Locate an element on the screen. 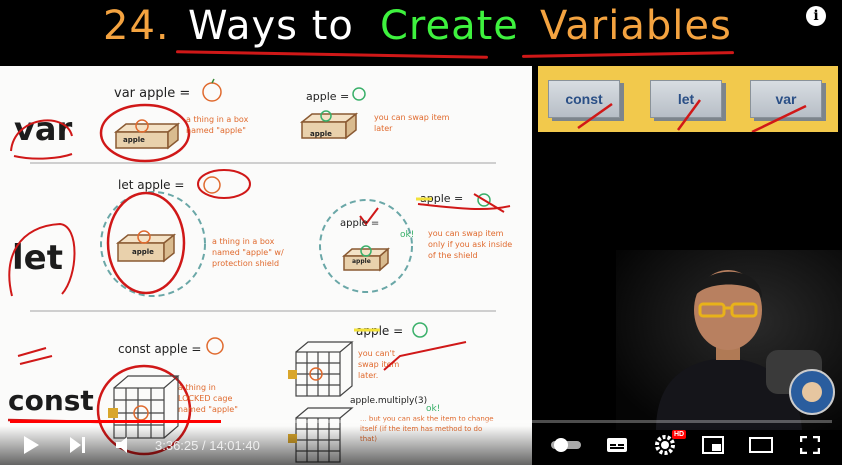  let-box-label-2: apple is located at coordinates (361, 261).